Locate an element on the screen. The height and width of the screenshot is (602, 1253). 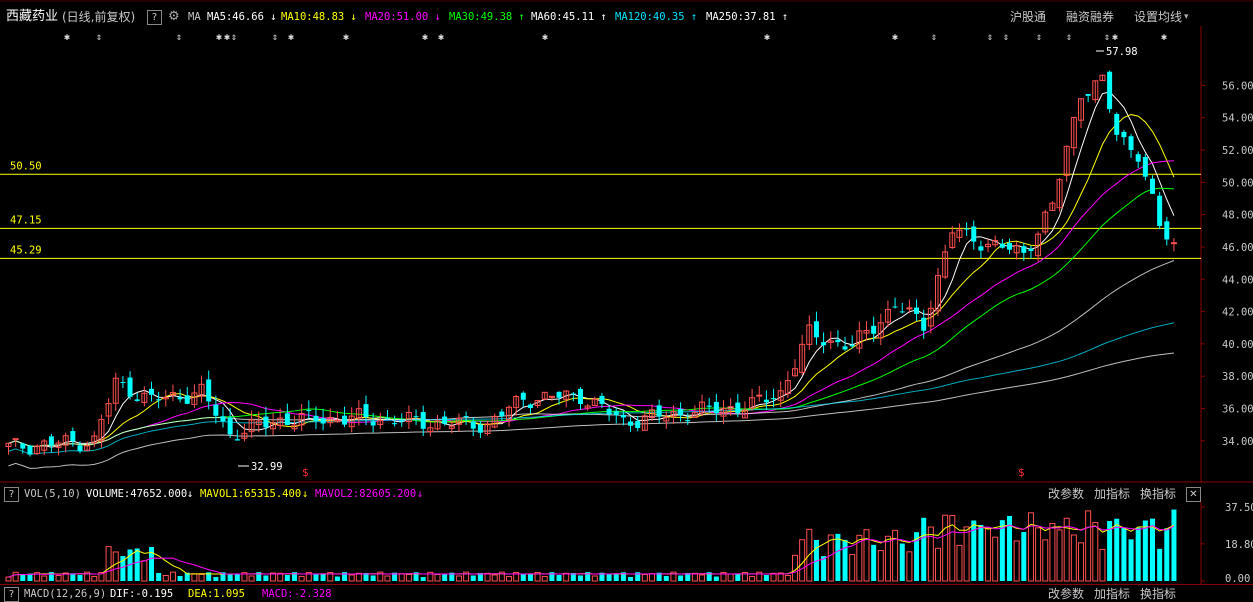
link-margin-trading: 融资融券 is located at coordinates (1090, 17).